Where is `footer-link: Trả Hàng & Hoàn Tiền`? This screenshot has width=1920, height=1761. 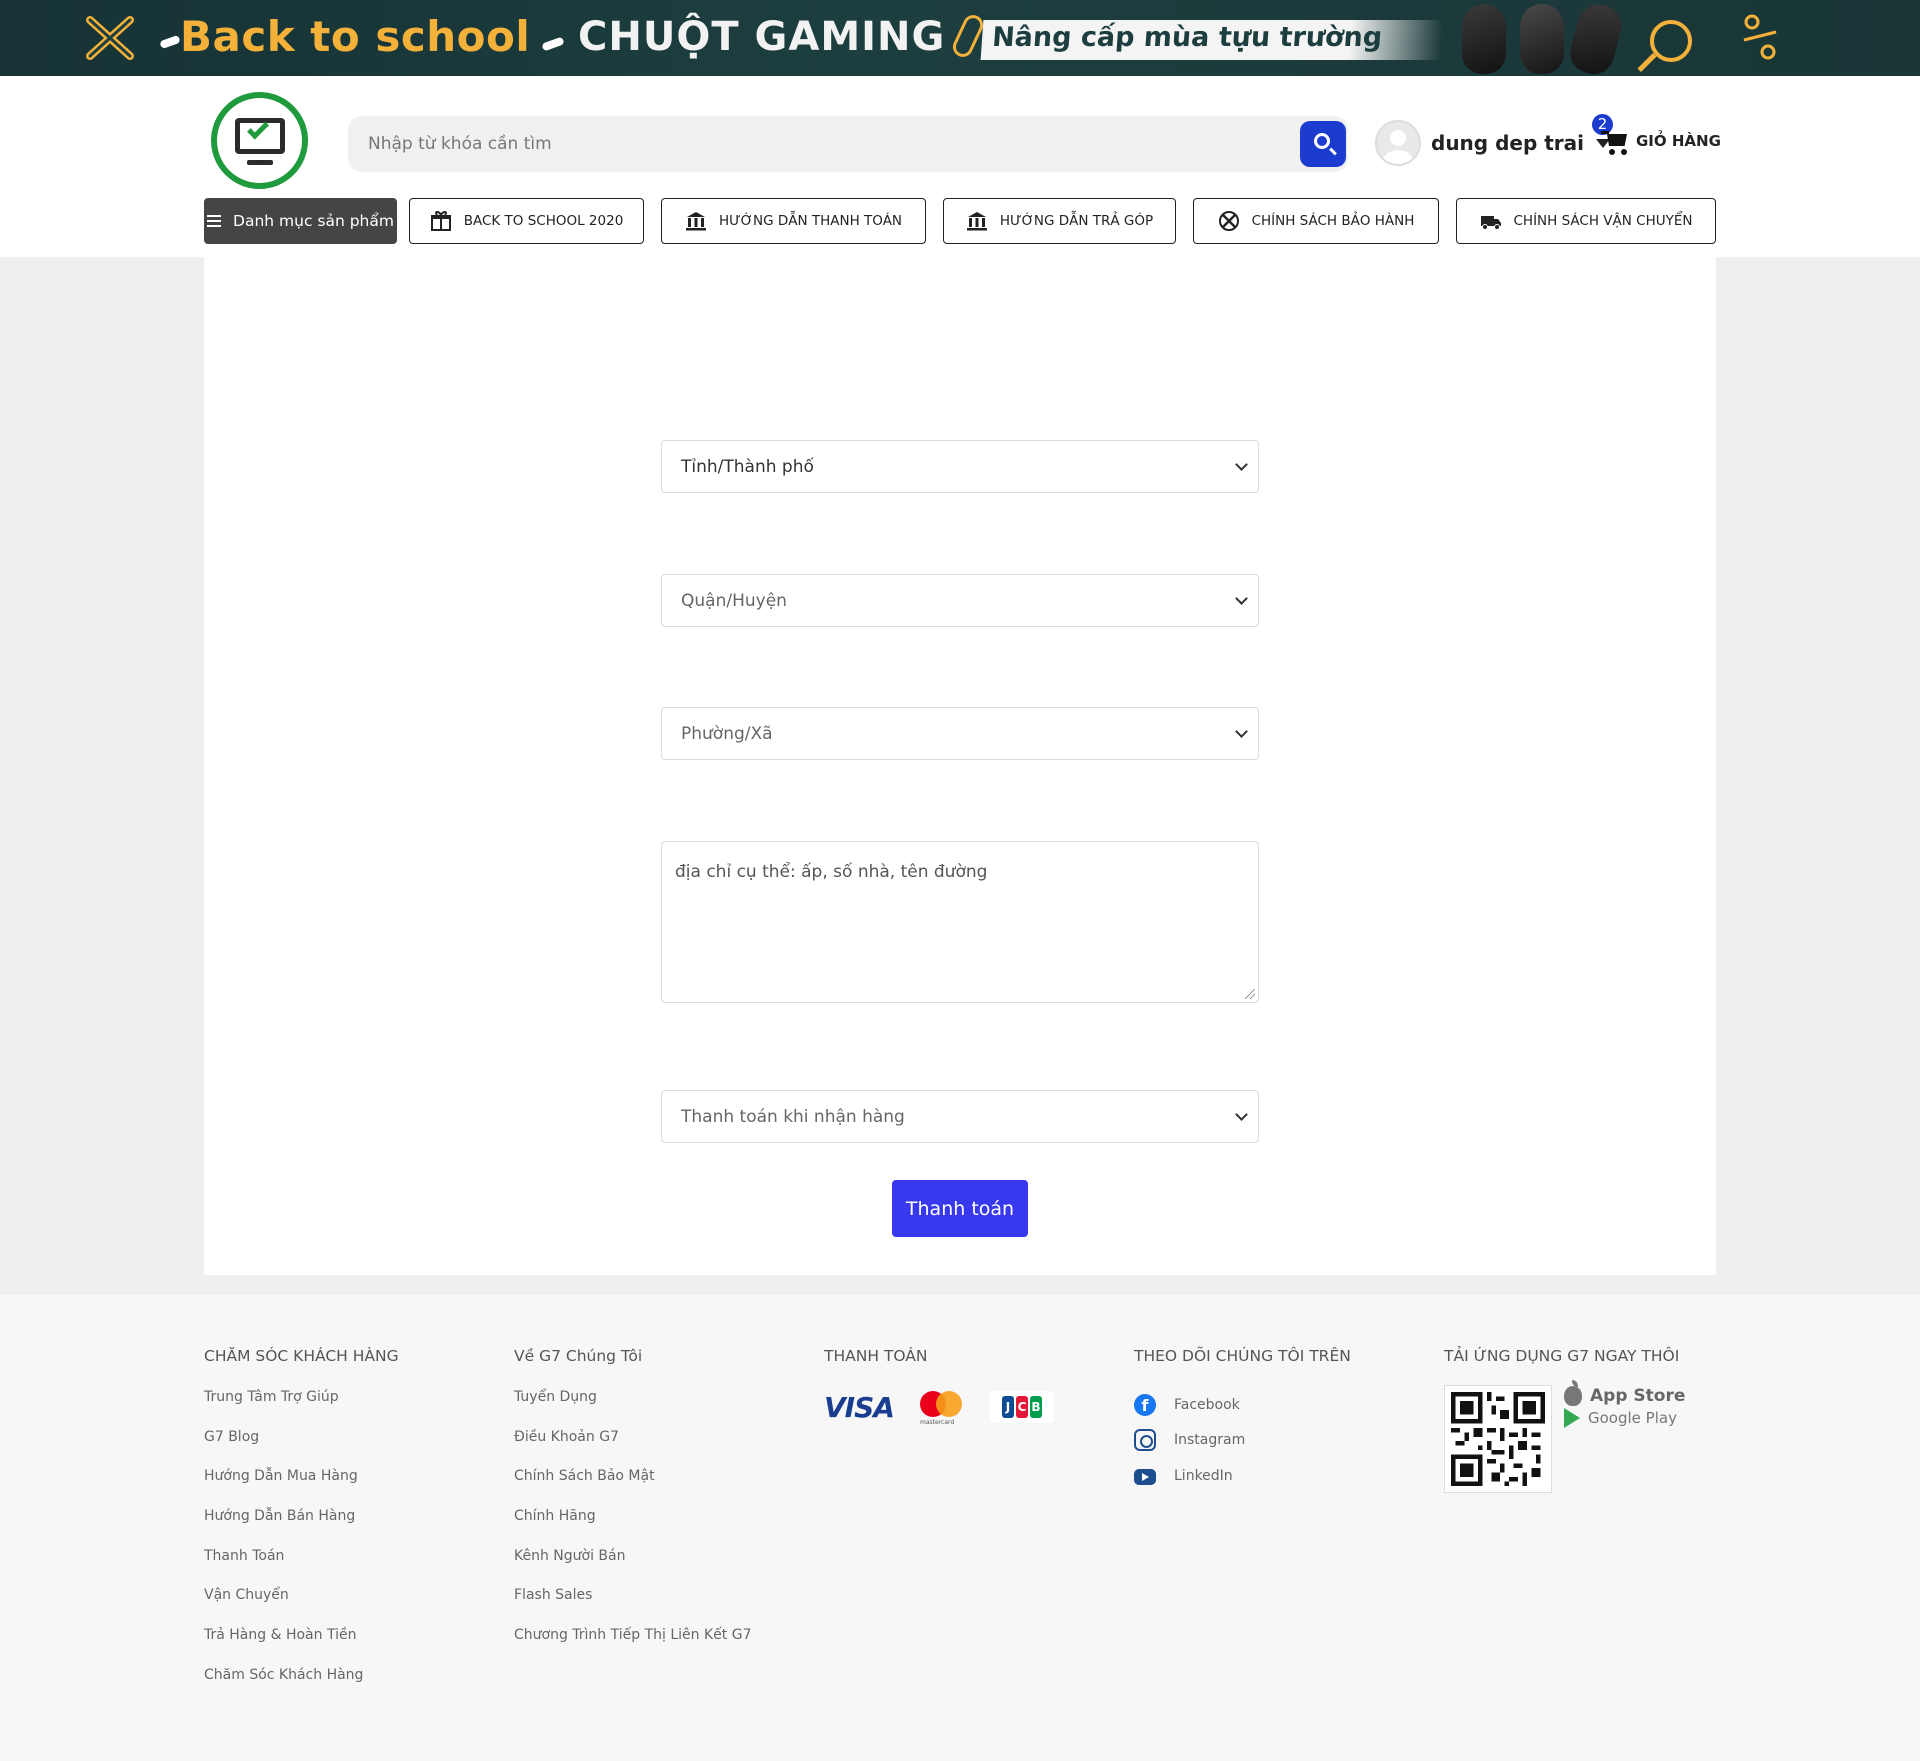
footer-link: Trả Hàng & Hoàn Tiền is located at coordinates (301, 1645).